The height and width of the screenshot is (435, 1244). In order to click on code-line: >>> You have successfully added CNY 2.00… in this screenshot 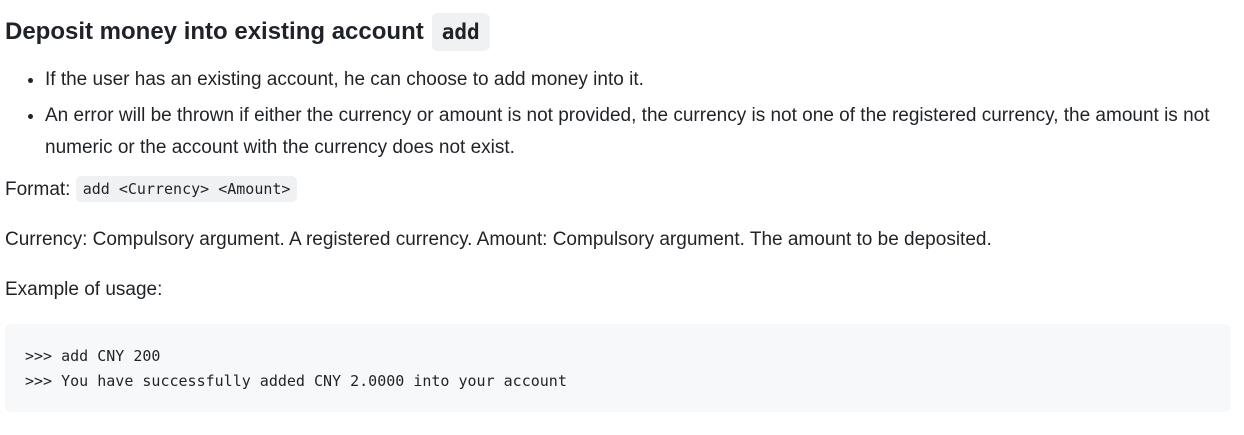, I will do `click(296, 381)`.